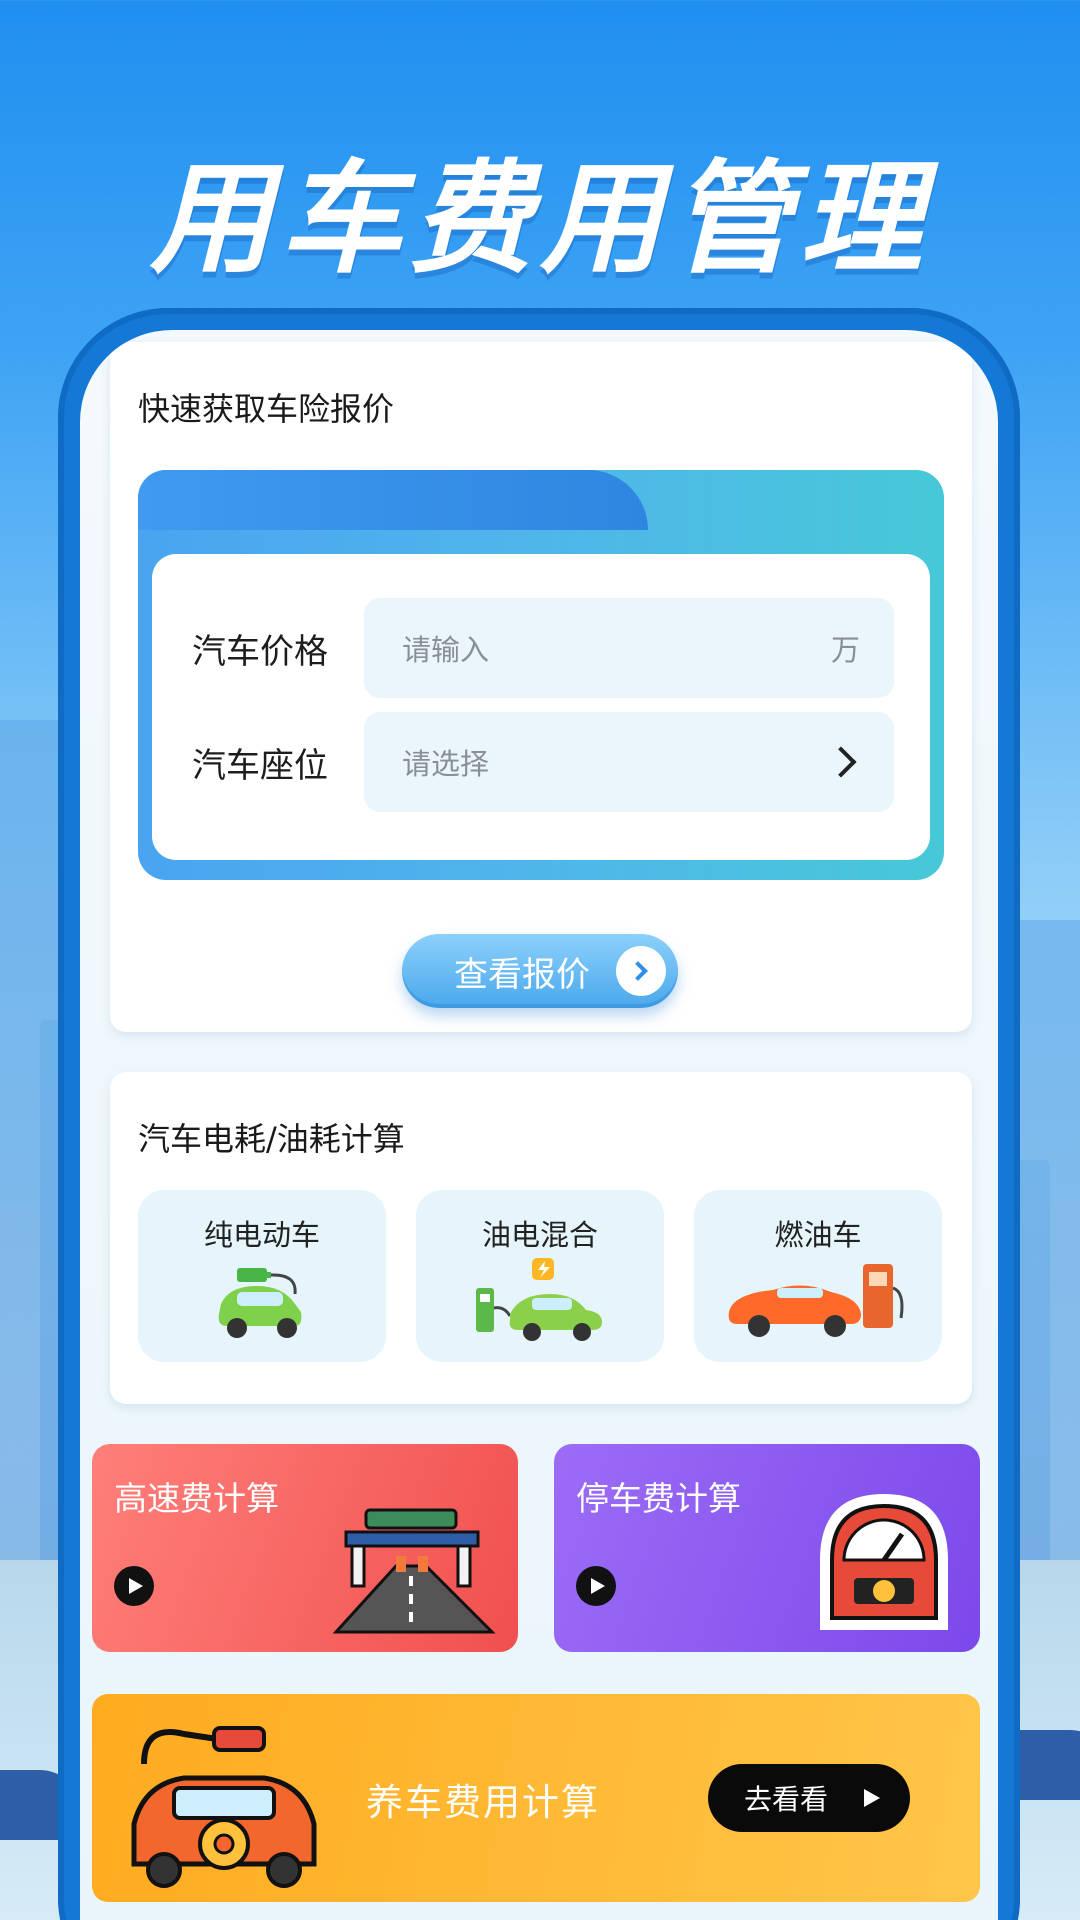 The height and width of the screenshot is (1920, 1080). I want to click on energy-calc-card: 汽车电耗/油耗计算 纯电动车 油电混合 燃油车, so click(541, 1238).